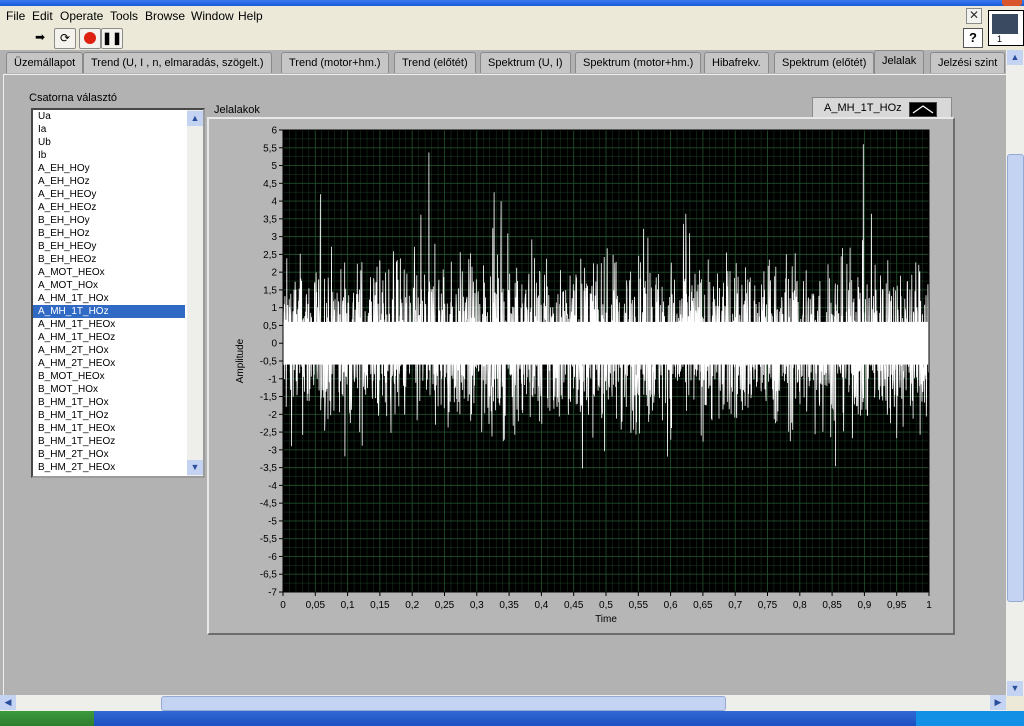 Image resolution: width=1024 pixels, height=726 pixels. What do you see at coordinates (109, 389) in the screenshot?
I see `channel-item: B_MOT_HOx` at bounding box center [109, 389].